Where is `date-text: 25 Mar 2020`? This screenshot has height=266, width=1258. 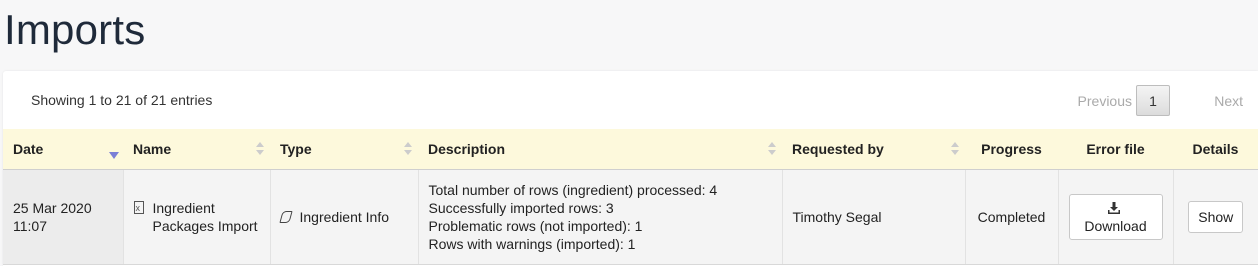
date-text: 25 Mar 2020 is located at coordinates (52, 208).